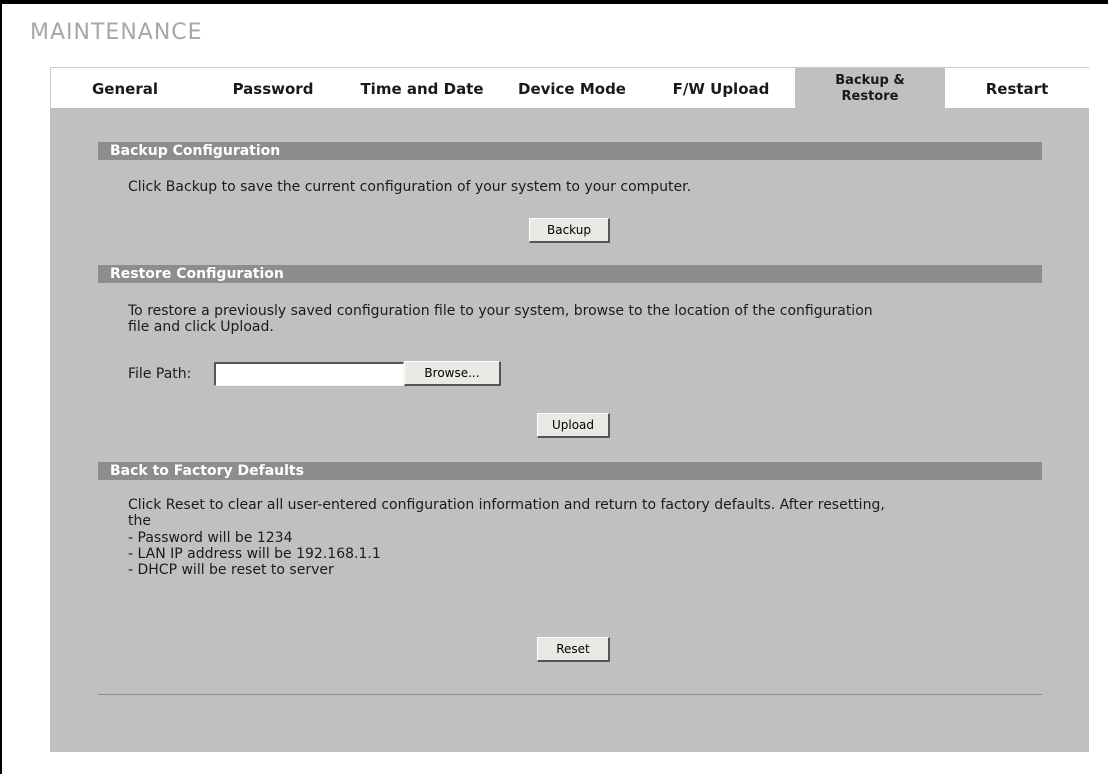 This screenshot has width=1108, height=774. I want to click on upload-button: Upload, so click(573, 425).